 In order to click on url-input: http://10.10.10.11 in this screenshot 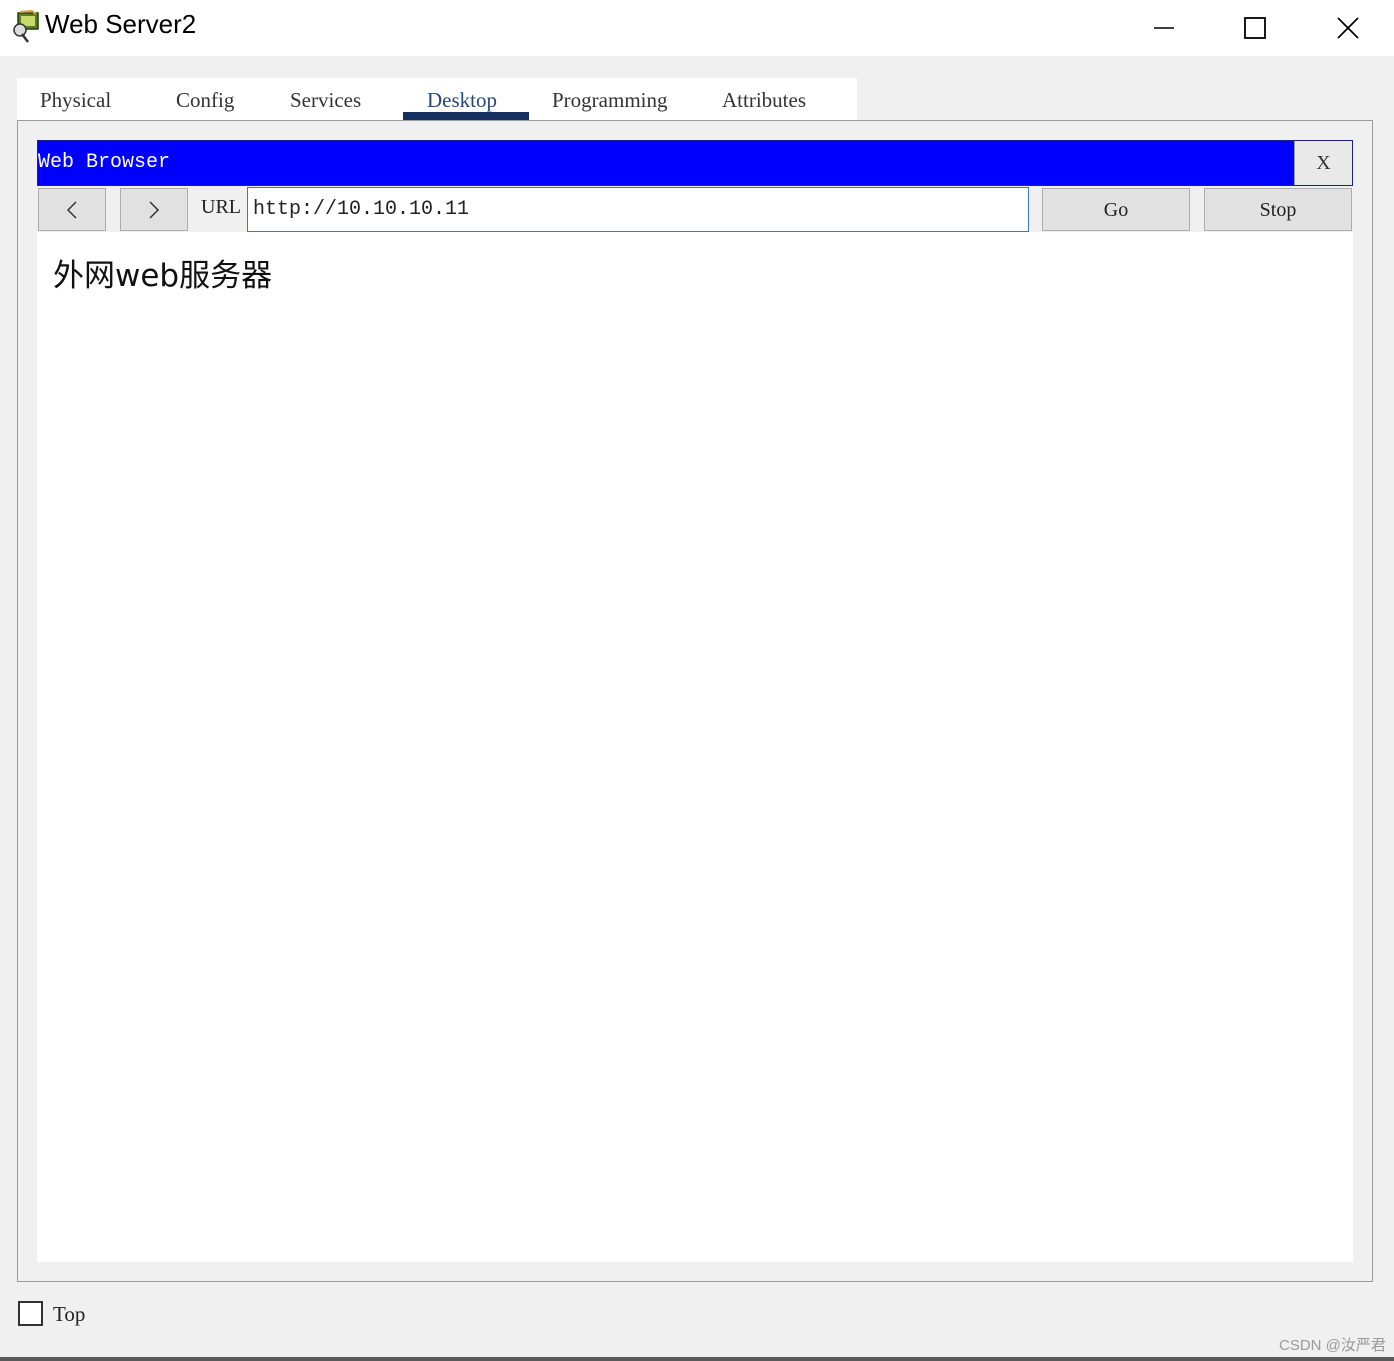, I will do `click(638, 209)`.